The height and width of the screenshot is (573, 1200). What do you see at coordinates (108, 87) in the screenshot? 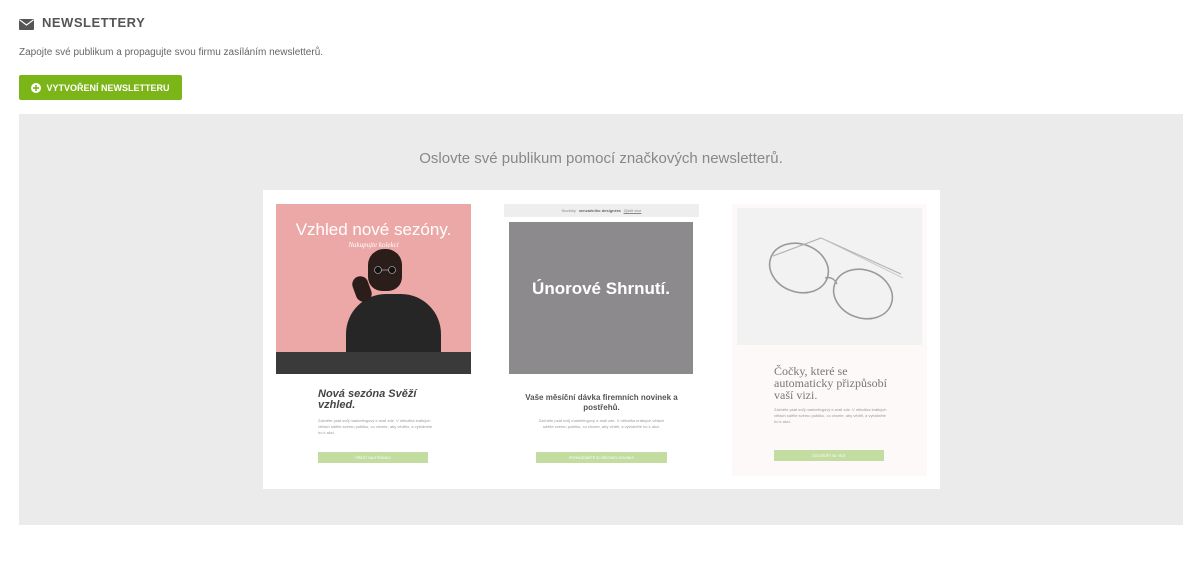
I see `create-newsletter-label: VYTVOŘENÍ NEWSLETTERU` at bounding box center [108, 87].